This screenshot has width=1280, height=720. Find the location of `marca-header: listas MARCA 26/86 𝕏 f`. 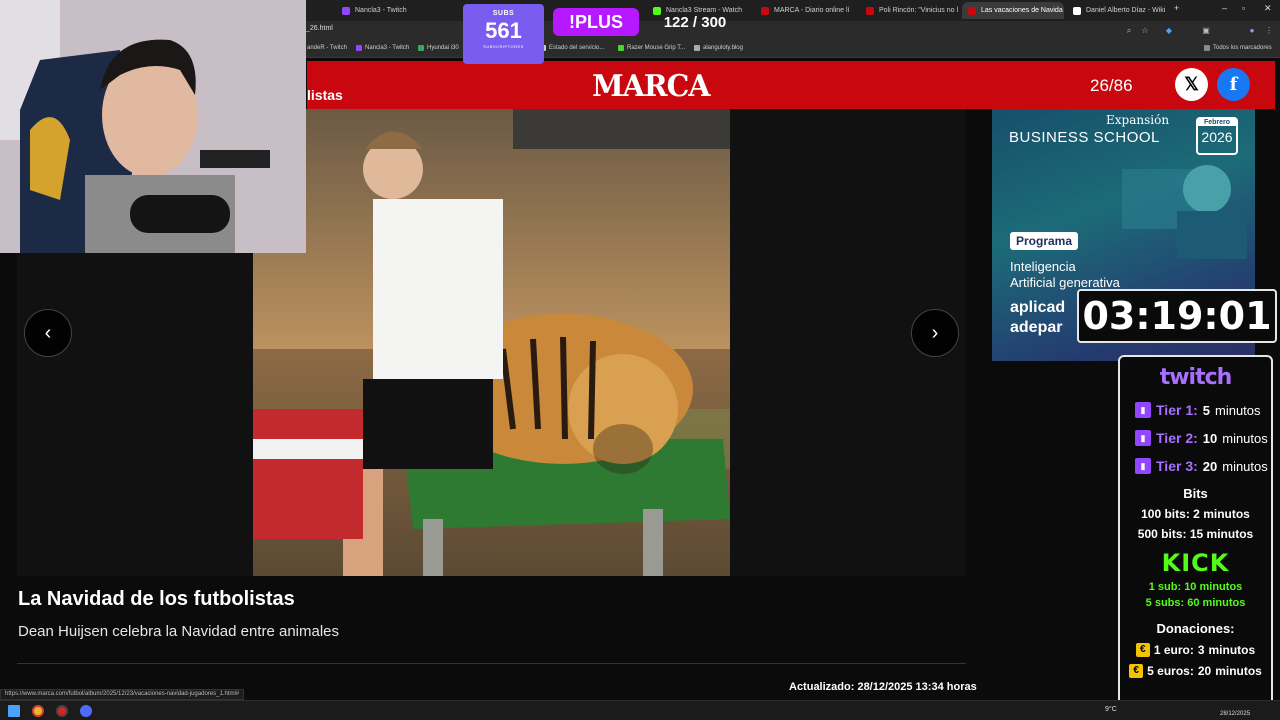

marca-header: listas MARCA 26/86 𝕏 f is located at coordinates (791, 85).